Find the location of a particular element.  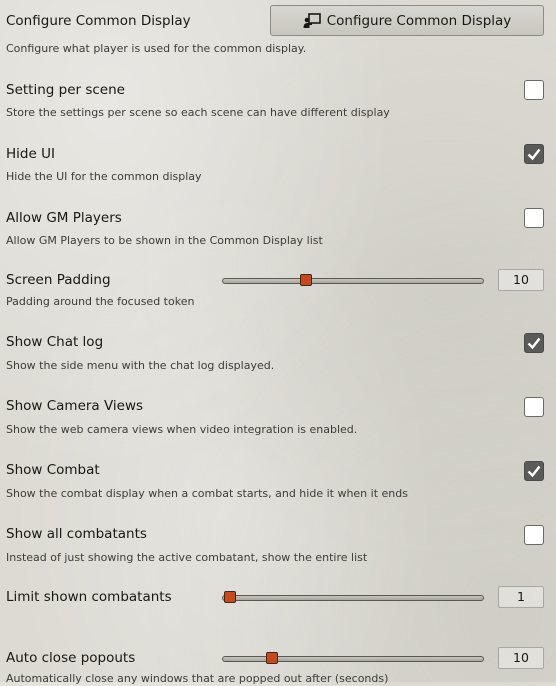

screen-padding-value: 10 is located at coordinates (521, 280).